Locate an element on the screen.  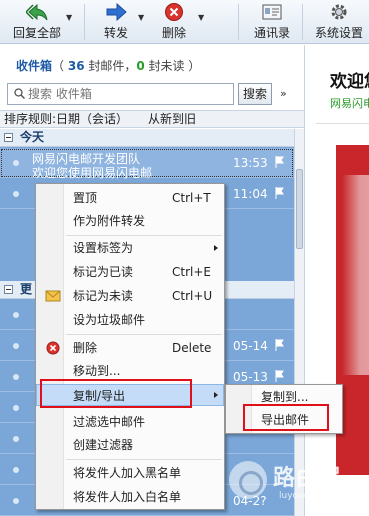
unread-unit: 封未读 ） is located at coordinates (172, 66).